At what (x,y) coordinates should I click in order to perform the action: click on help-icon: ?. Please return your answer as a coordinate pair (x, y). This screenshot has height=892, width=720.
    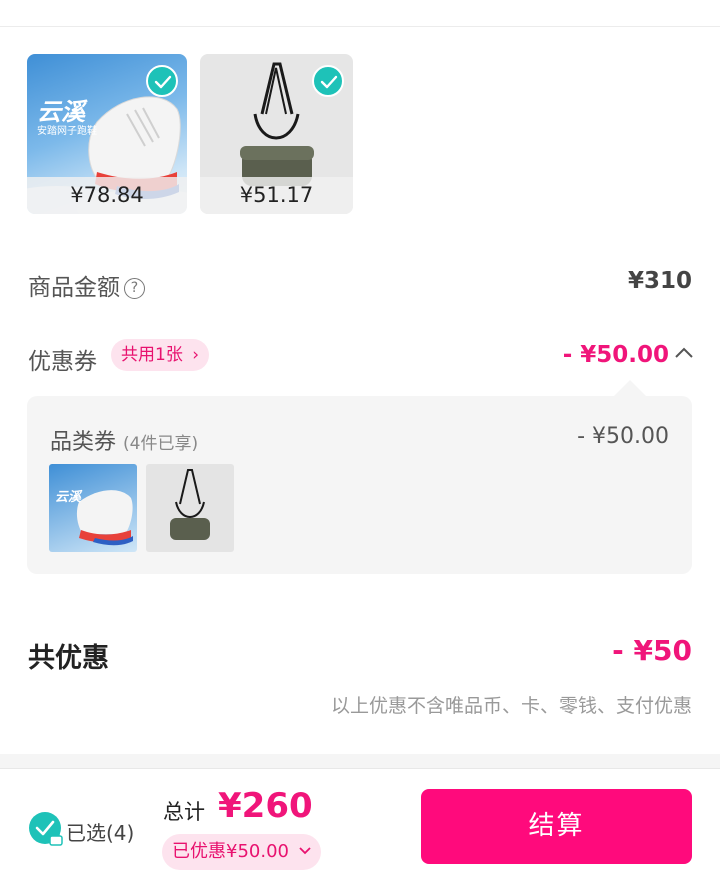
    Looking at the image, I should click on (134, 288).